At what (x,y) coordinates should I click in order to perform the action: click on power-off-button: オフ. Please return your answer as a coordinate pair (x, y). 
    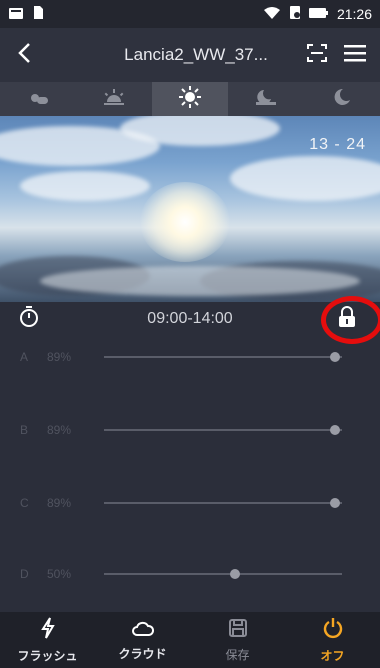
    Looking at the image, I should click on (332, 640).